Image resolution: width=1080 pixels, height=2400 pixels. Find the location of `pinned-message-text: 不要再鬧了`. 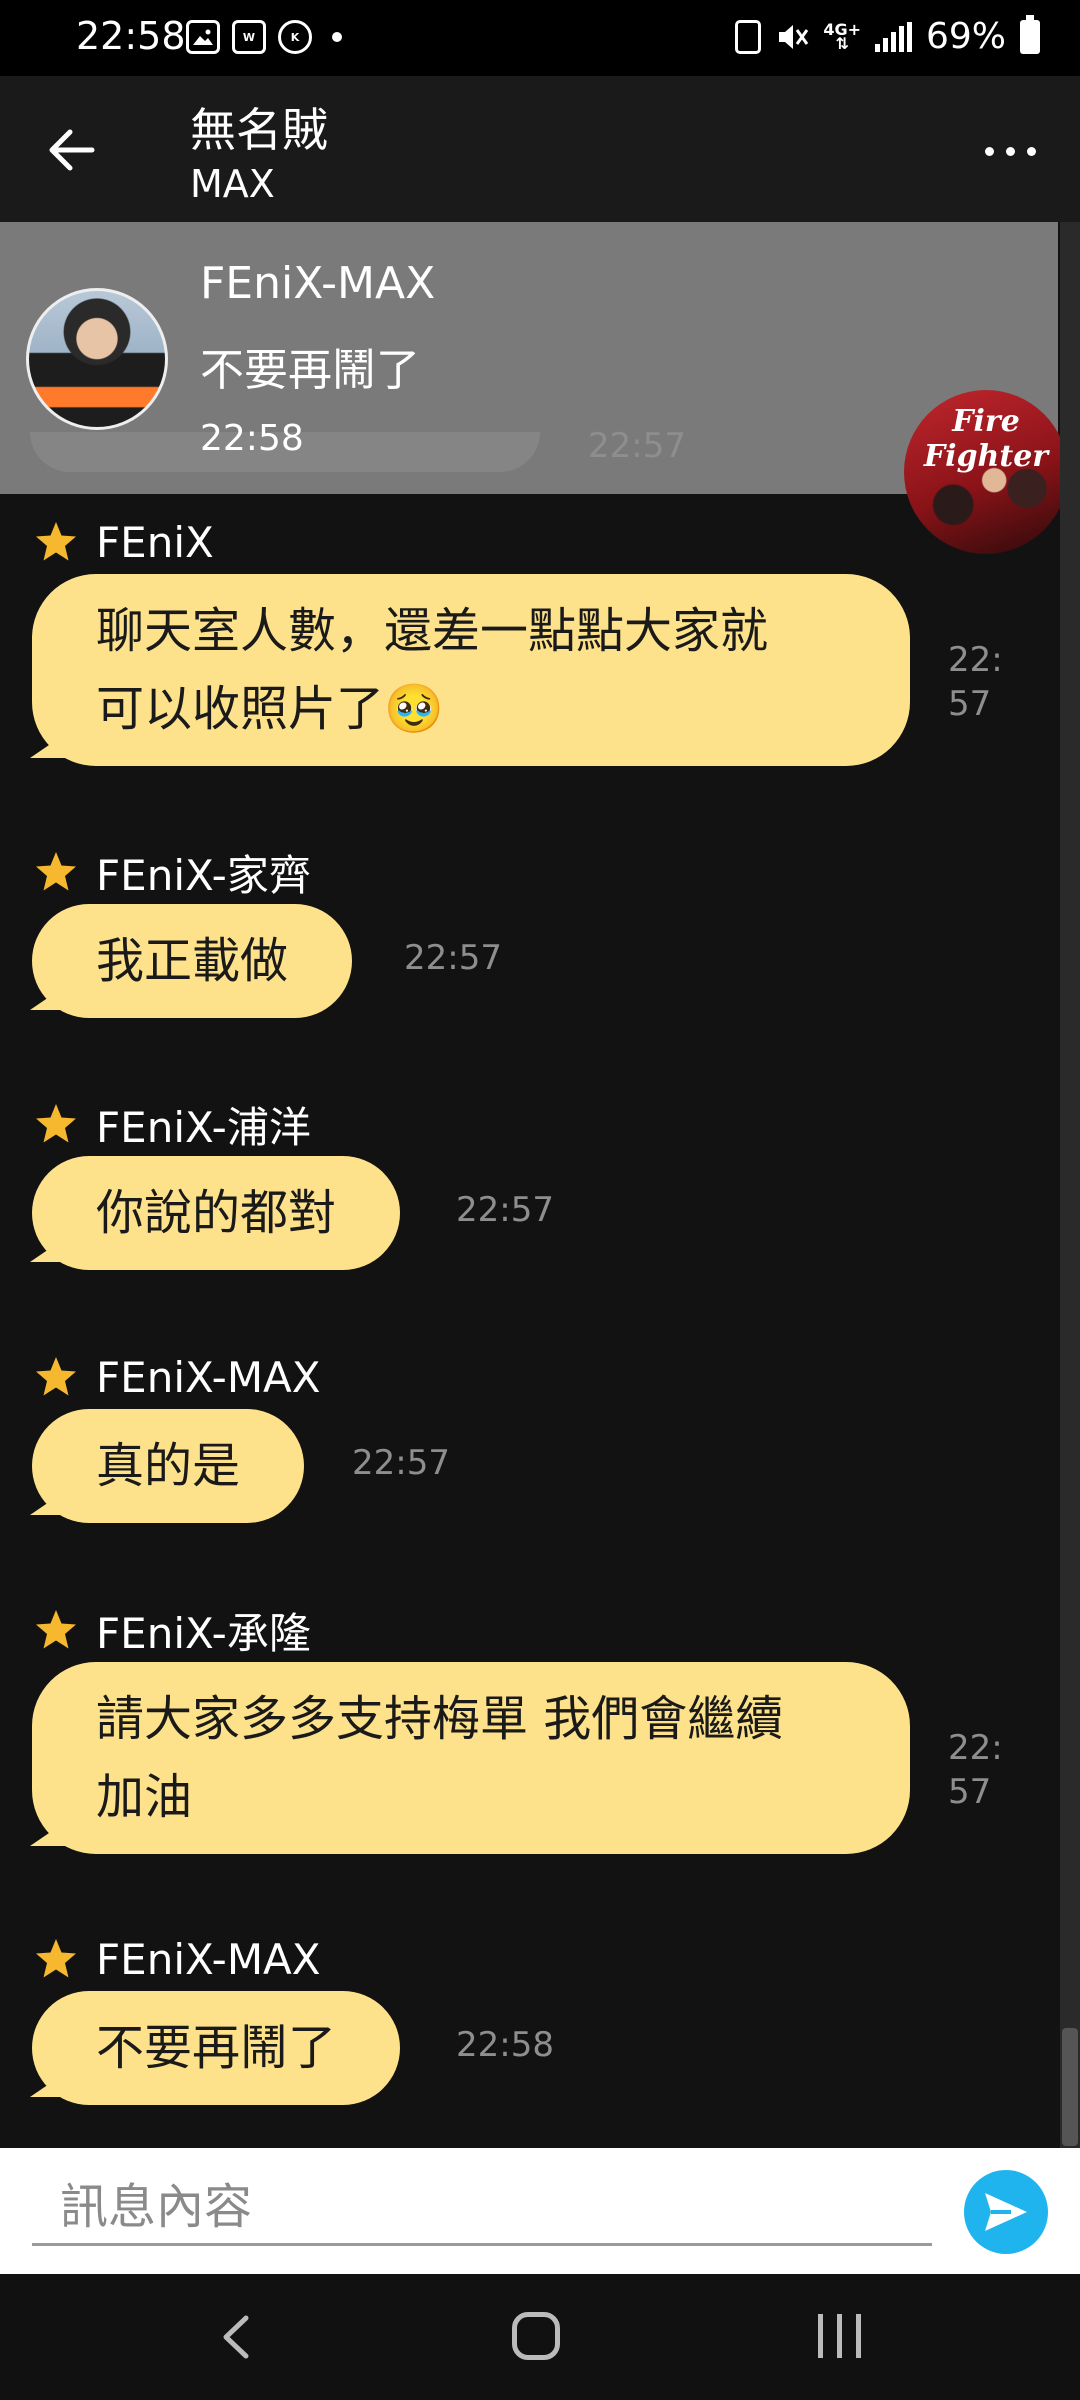

pinned-message-text: 不要再鬧了 is located at coordinates (310, 370).